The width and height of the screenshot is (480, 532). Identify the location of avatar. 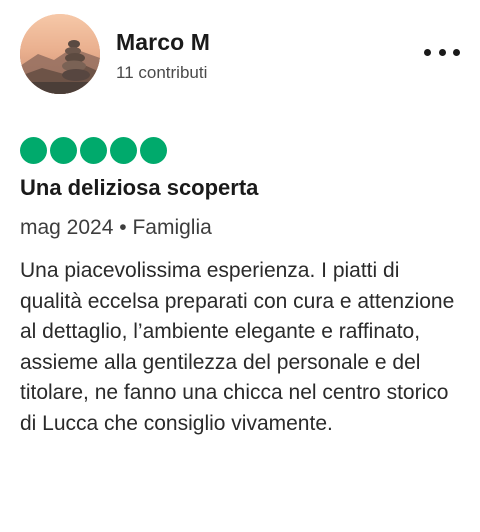
(60, 54).